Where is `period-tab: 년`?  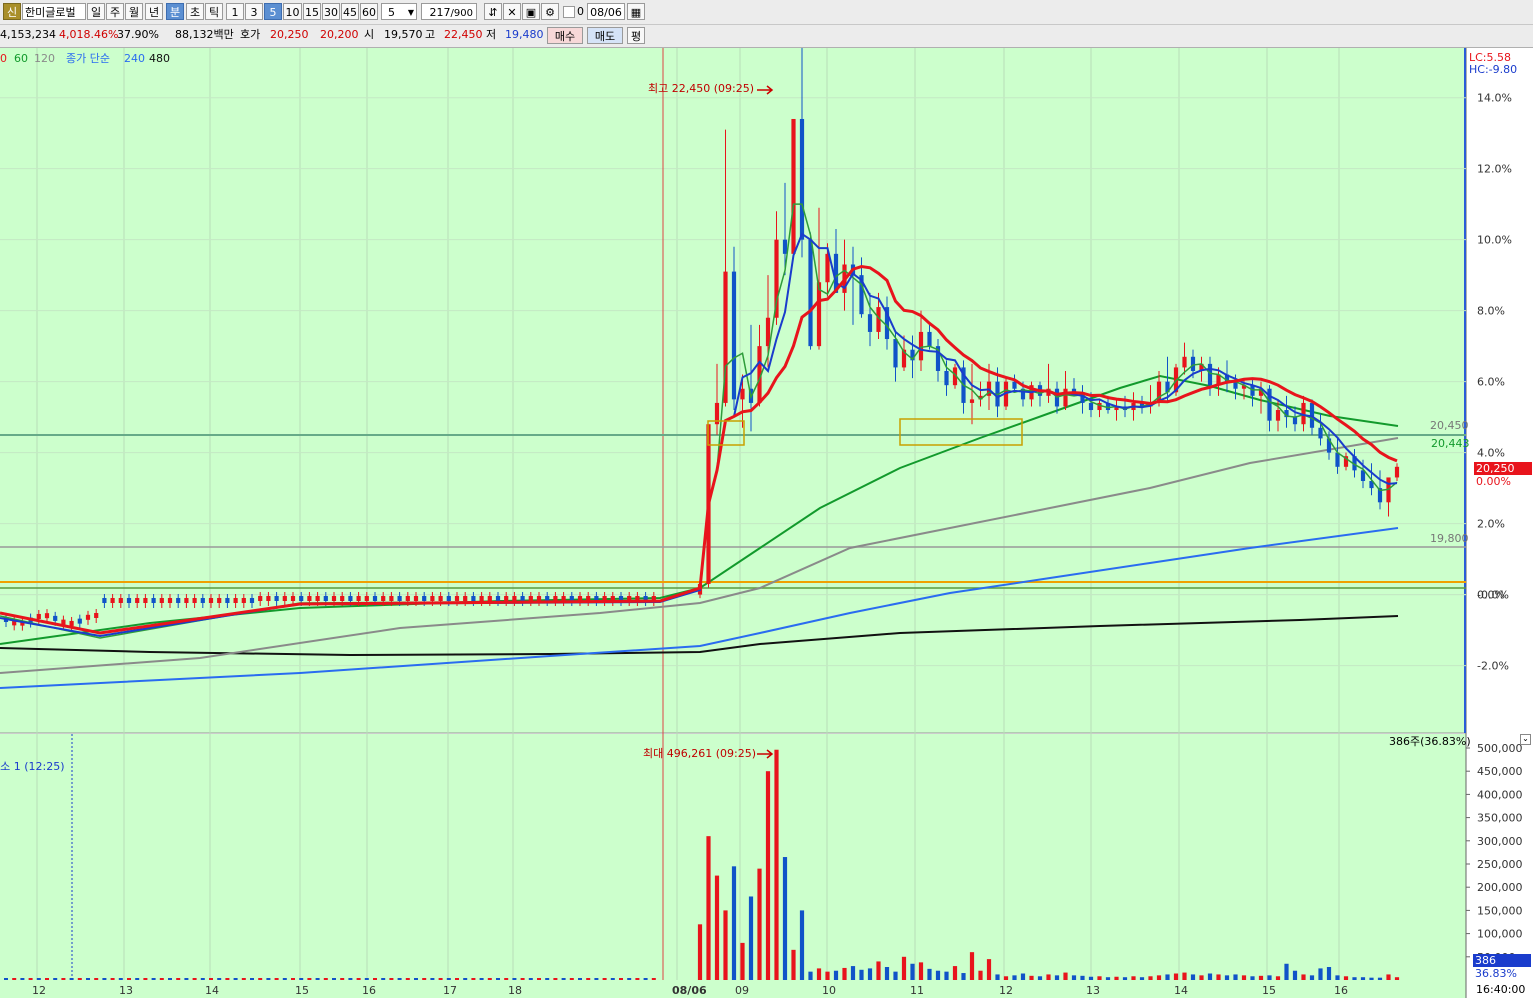
period-tab: 년 is located at coordinates (154, 11).